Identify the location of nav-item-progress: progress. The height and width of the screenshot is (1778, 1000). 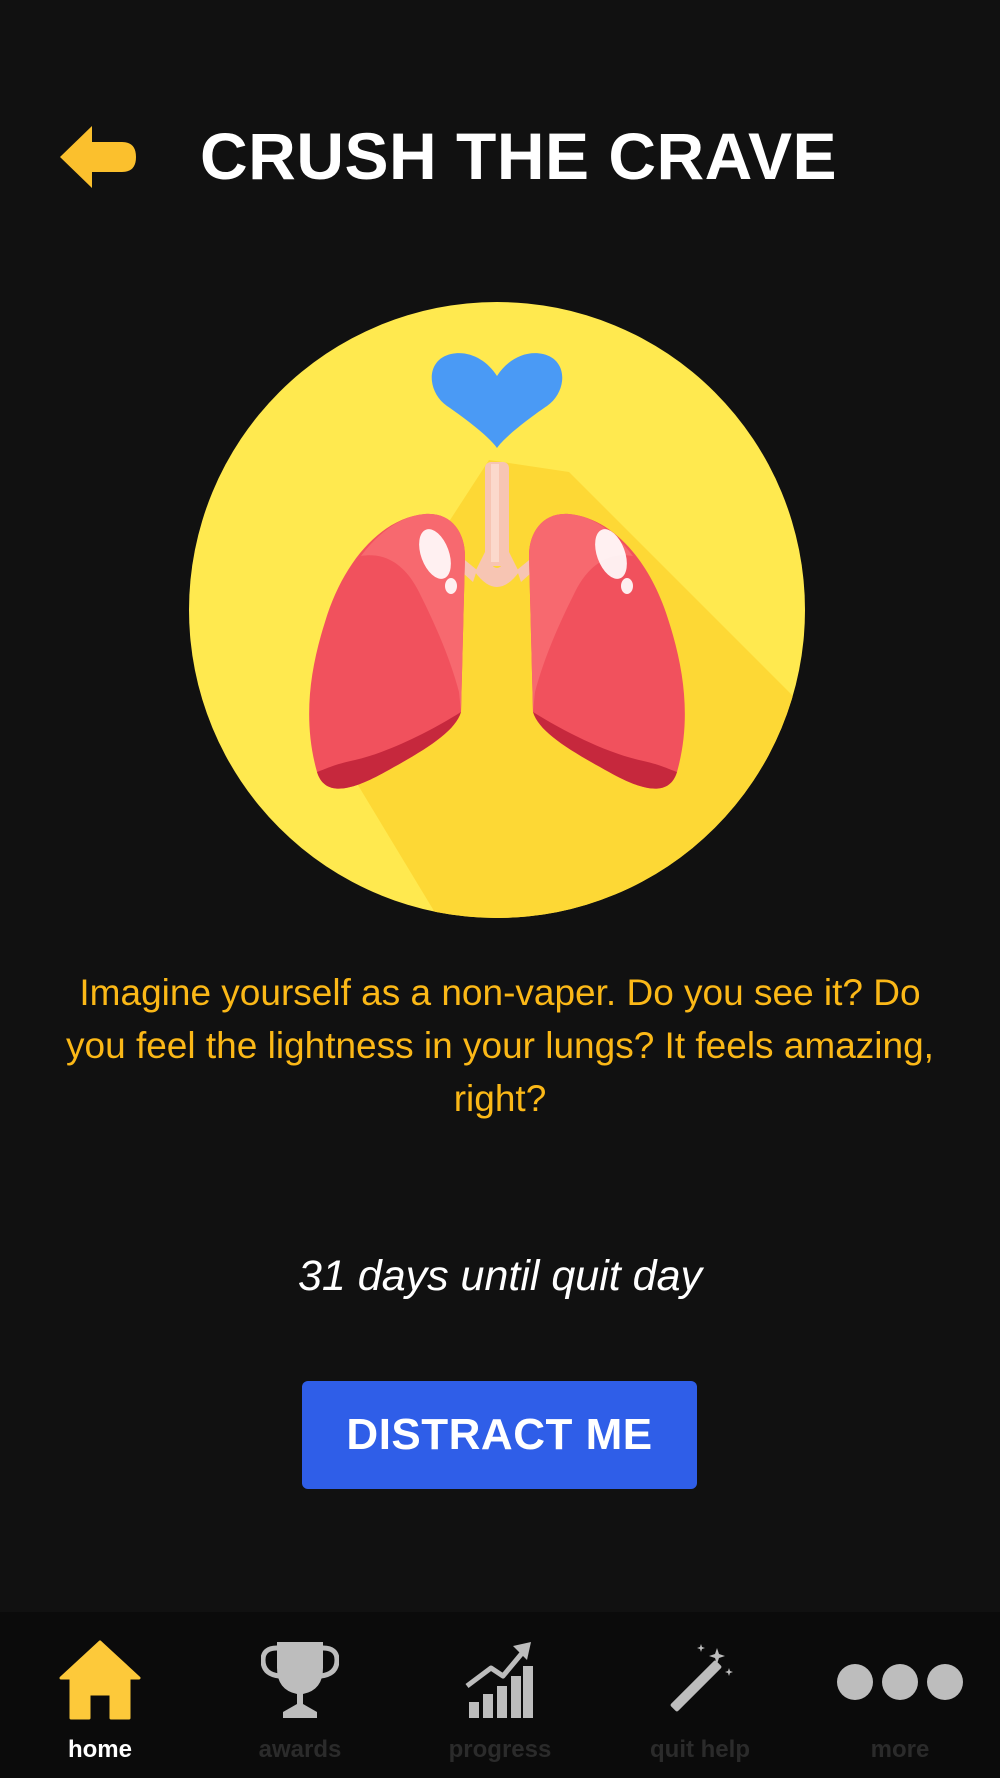
(500, 1695).